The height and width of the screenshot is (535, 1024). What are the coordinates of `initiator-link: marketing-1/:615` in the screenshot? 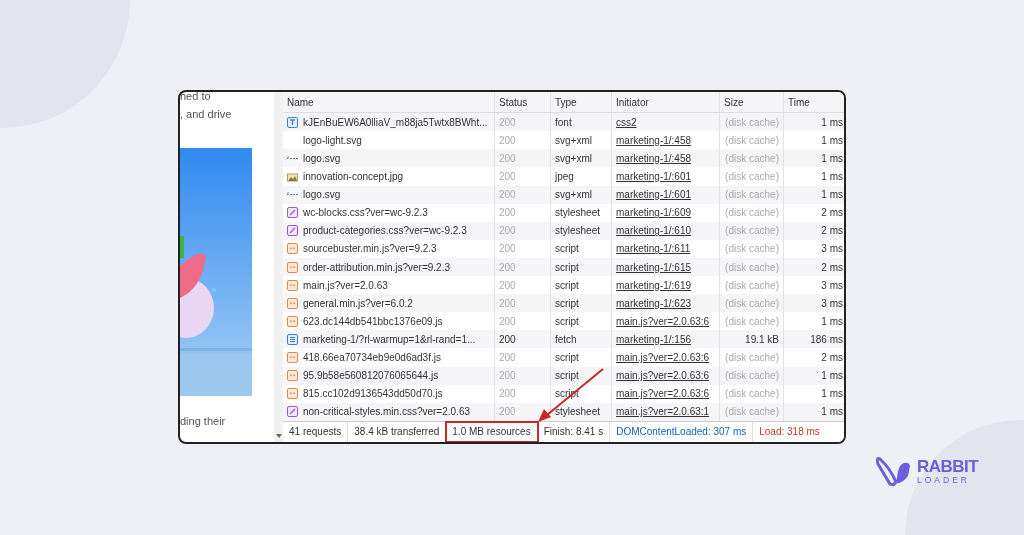 It's located at (654, 267).